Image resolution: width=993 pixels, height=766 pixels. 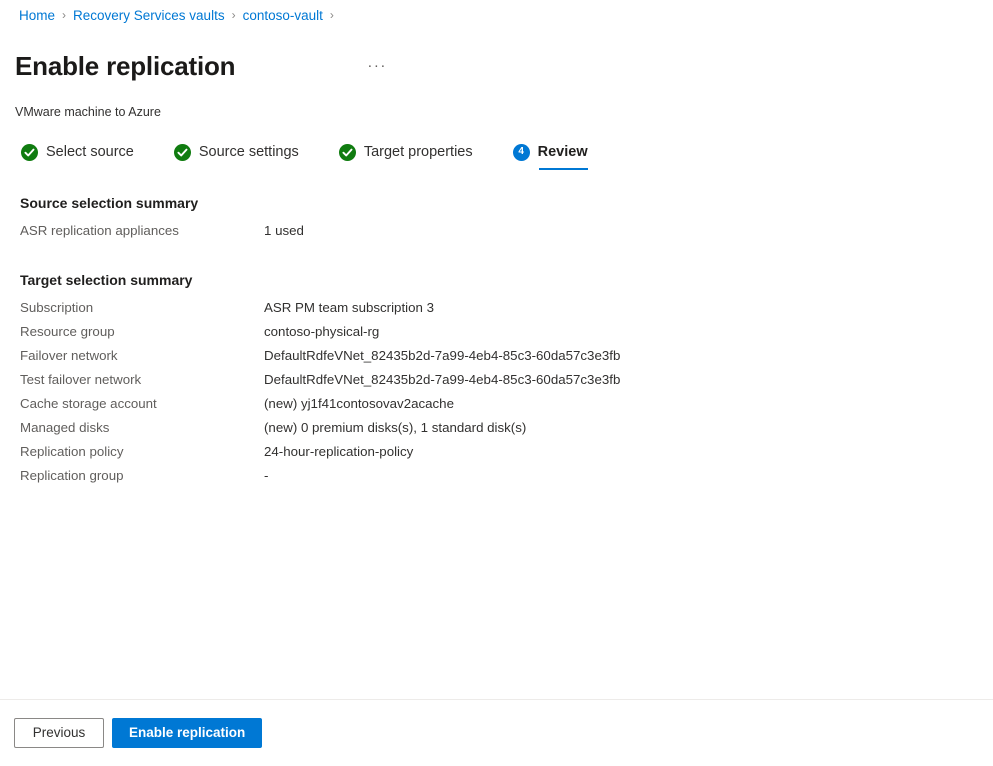 I want to click on target-summary-heading: Target selection summary, so click(x=106, y=279).